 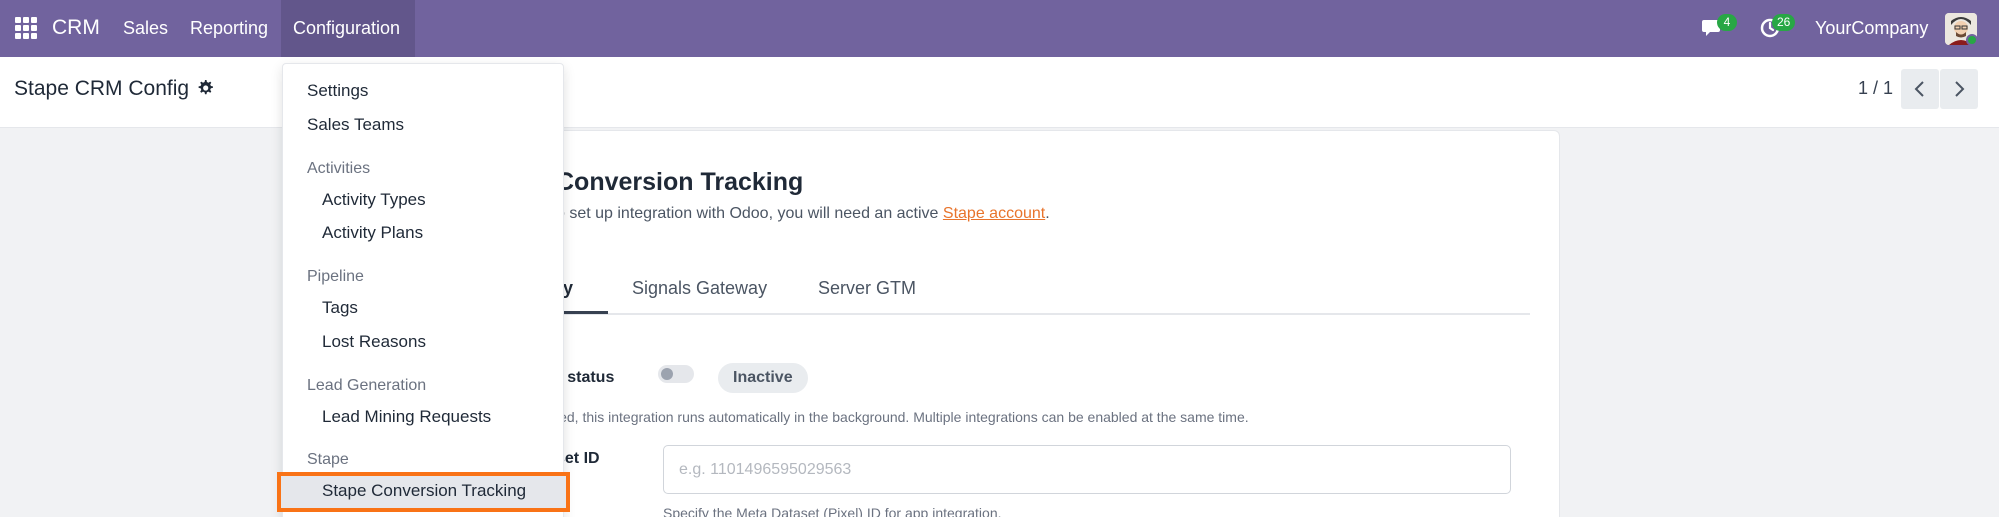 What do you see at coordinates (205, 88) in the screenshot?
I see `gear-icon` at bounding box center [205, 88].